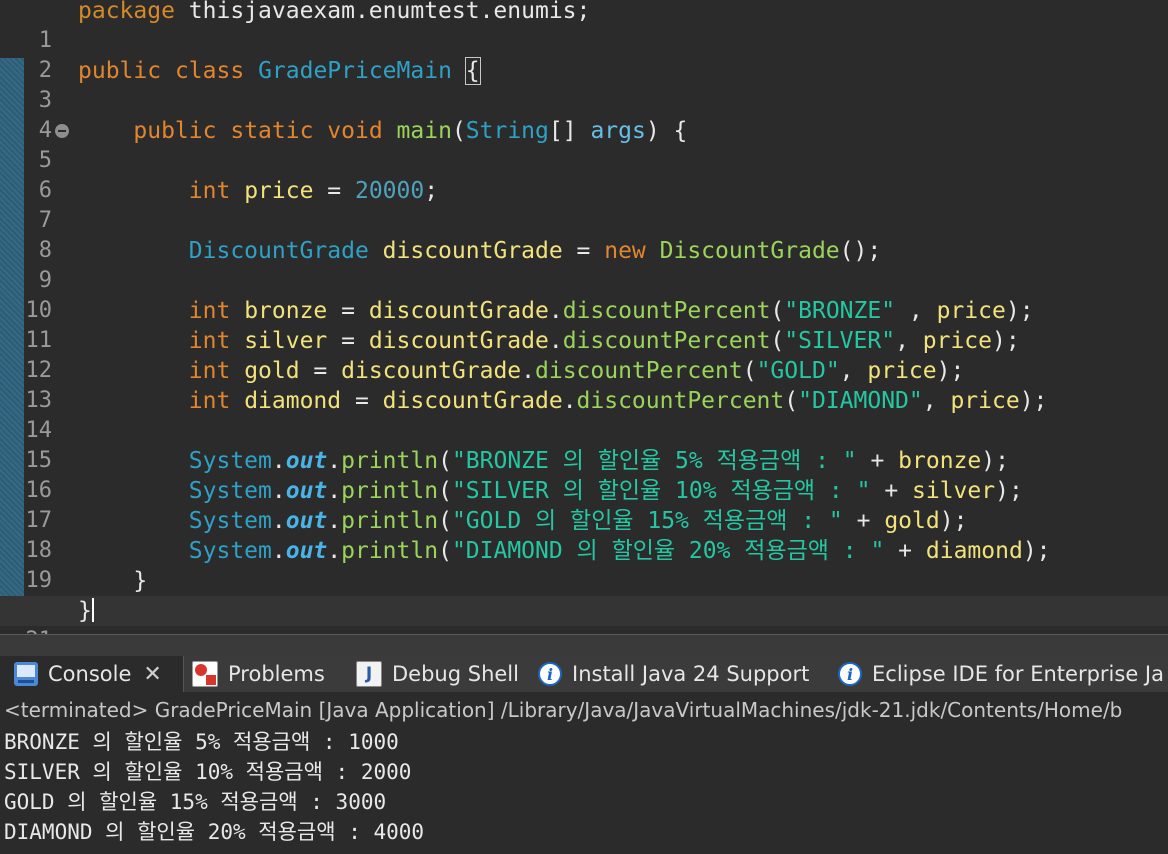 The width and height of the screenshot is (1168, 854). Describe the element at coordinates (584, 204) in the screenshot. I see `code-line-7: 7 int price = 20000;` at that location.